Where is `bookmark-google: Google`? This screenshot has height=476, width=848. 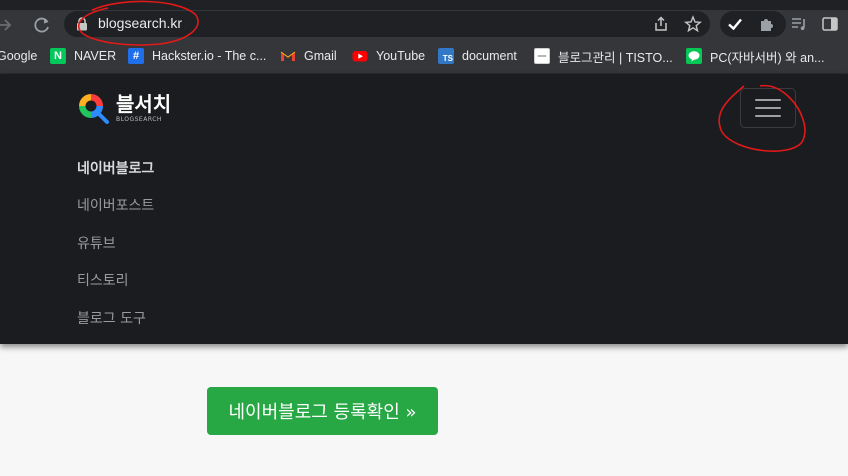 bookmark-google: Google is located at coordinates (18, 56).